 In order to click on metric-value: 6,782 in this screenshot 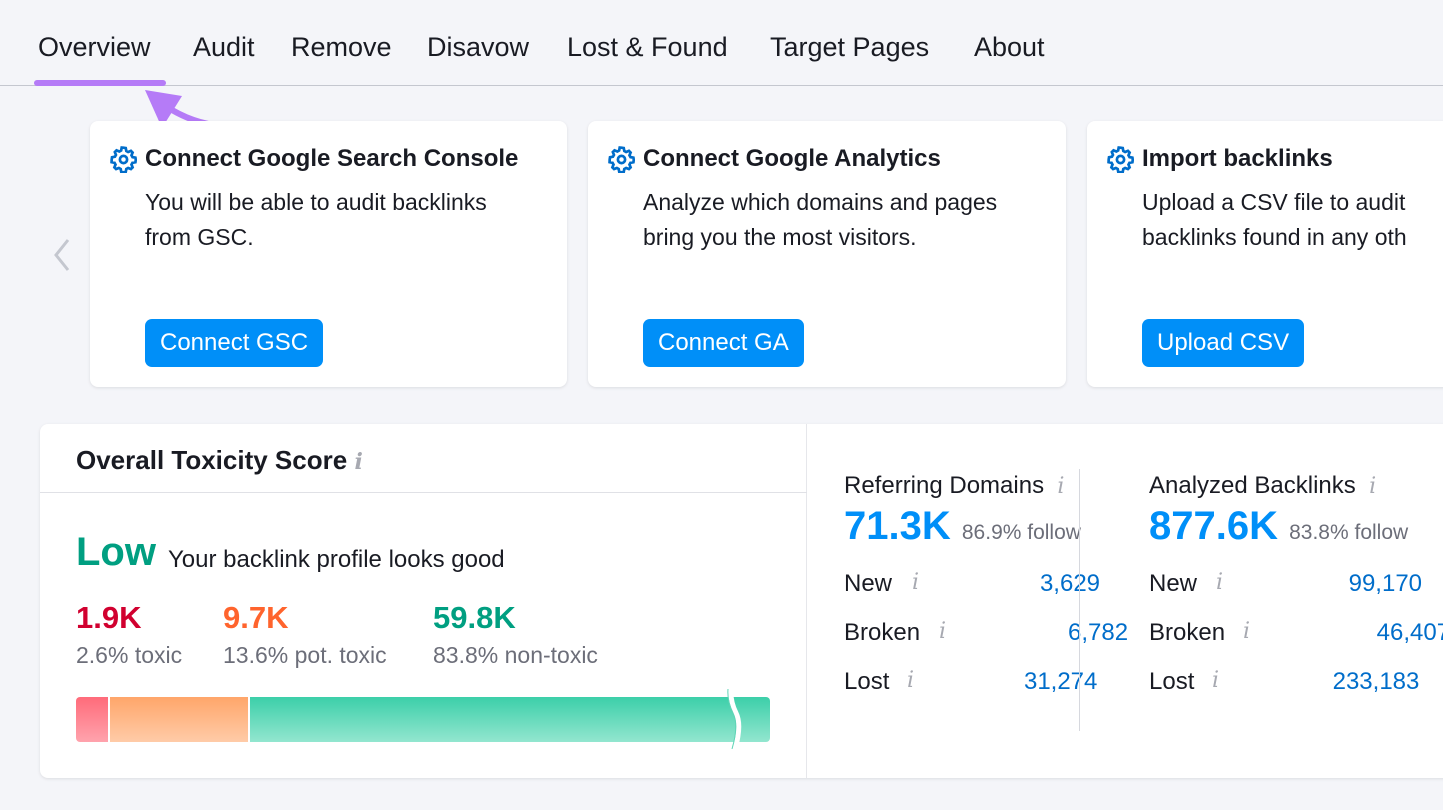, I will do `click(1098, 633)`.